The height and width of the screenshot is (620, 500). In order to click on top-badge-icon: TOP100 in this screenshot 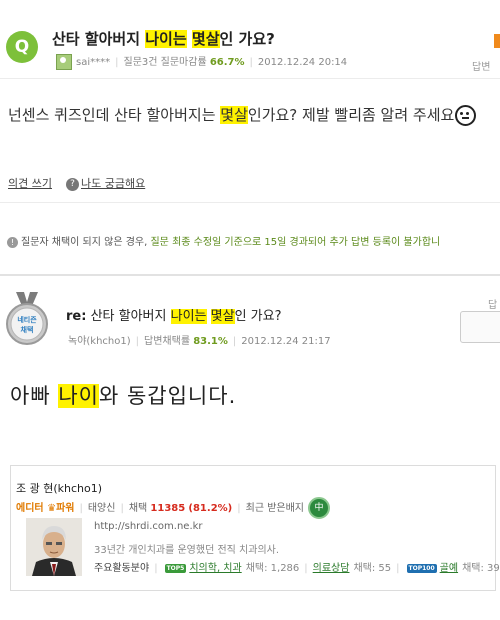, I will do `click(421, 568)`.